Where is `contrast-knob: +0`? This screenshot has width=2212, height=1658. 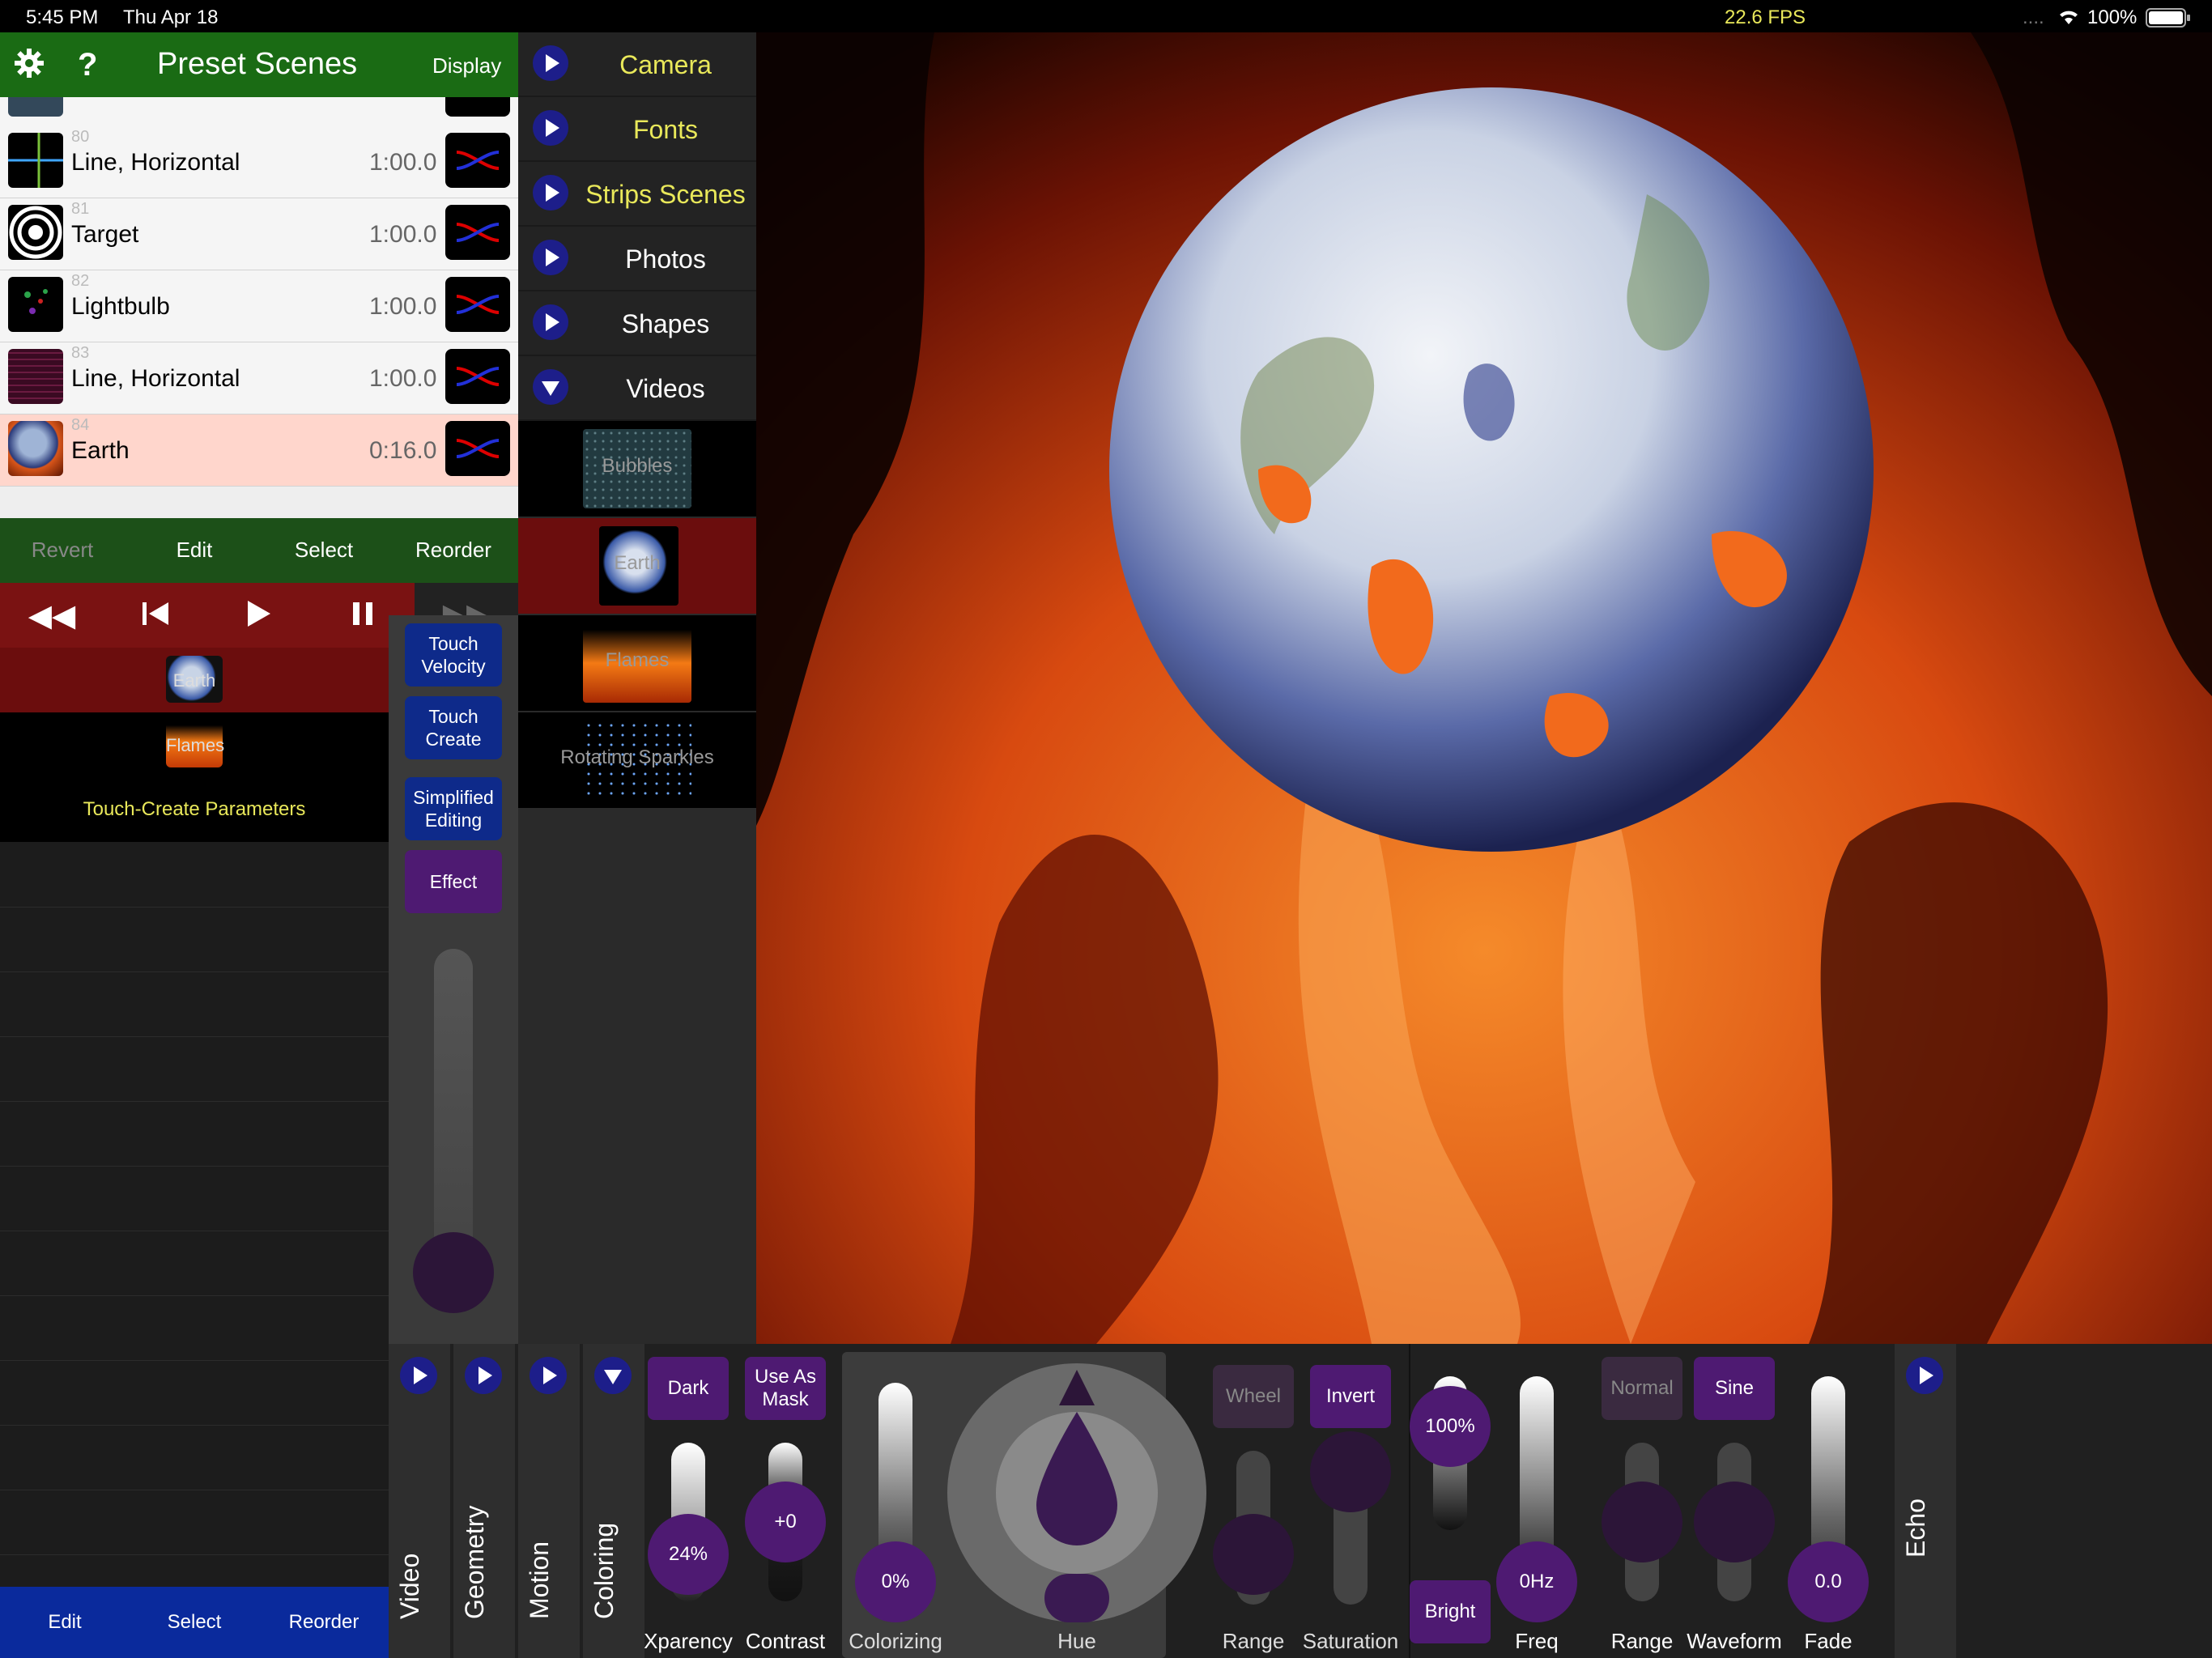 contrast-knob: +0 is located at coordinates (786, 1522).